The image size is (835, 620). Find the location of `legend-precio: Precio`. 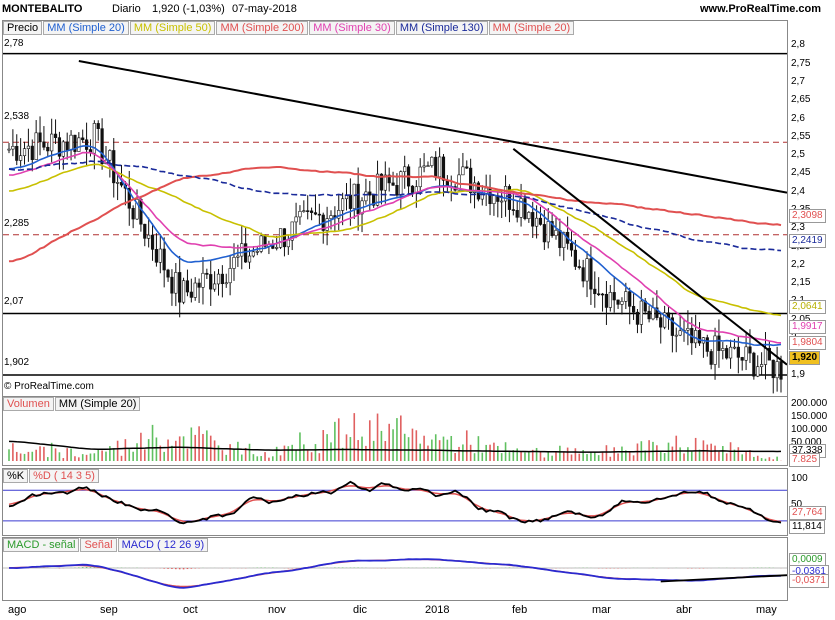

legend-precio: Precio is located at coordinates (23, 28).